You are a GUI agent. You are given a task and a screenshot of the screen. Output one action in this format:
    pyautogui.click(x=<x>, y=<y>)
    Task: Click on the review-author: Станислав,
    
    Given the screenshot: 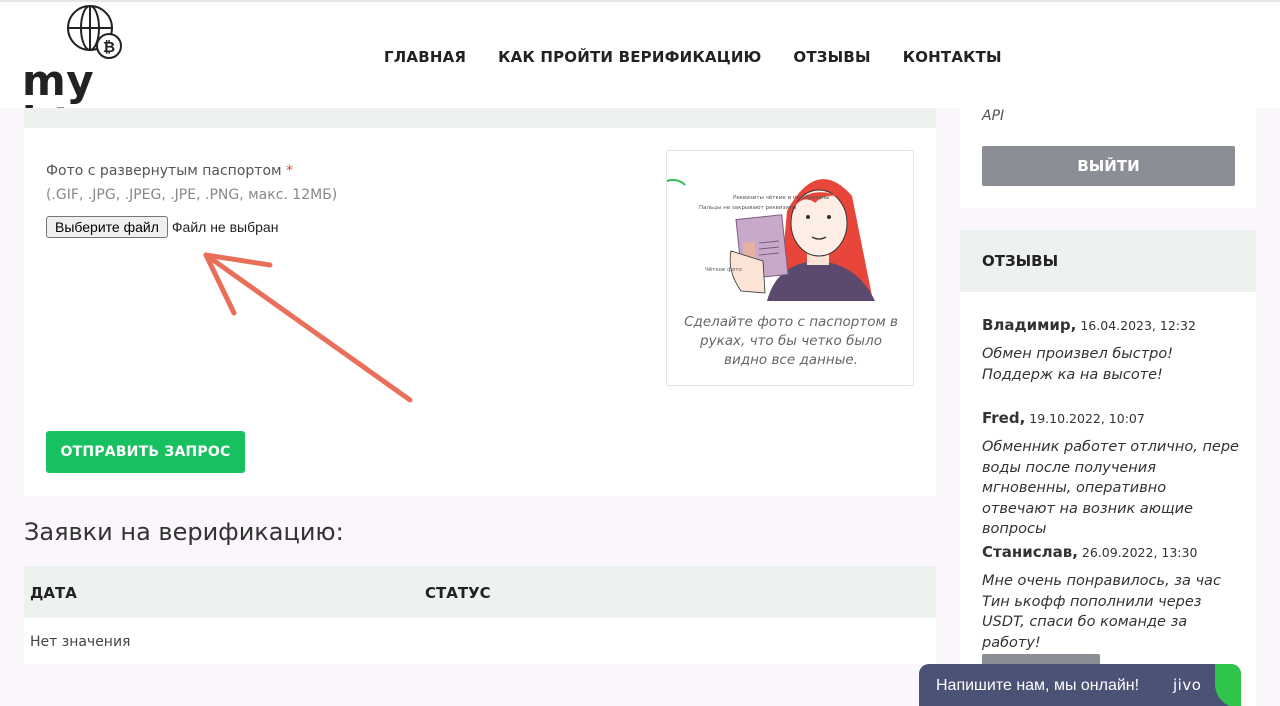 What is the action you would take?
    pyautogui.click(x=1030, y=552)
    